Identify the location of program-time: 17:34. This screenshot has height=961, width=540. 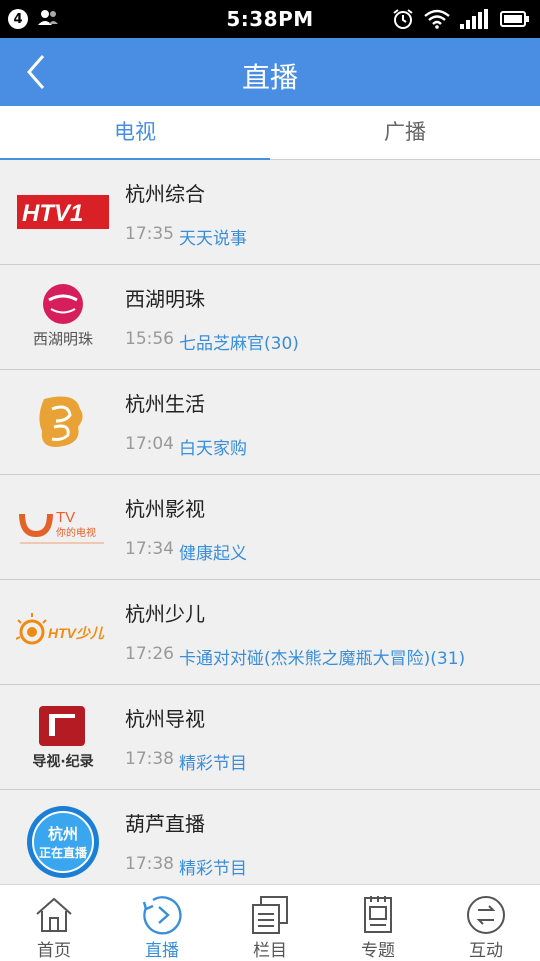
(149, 549).